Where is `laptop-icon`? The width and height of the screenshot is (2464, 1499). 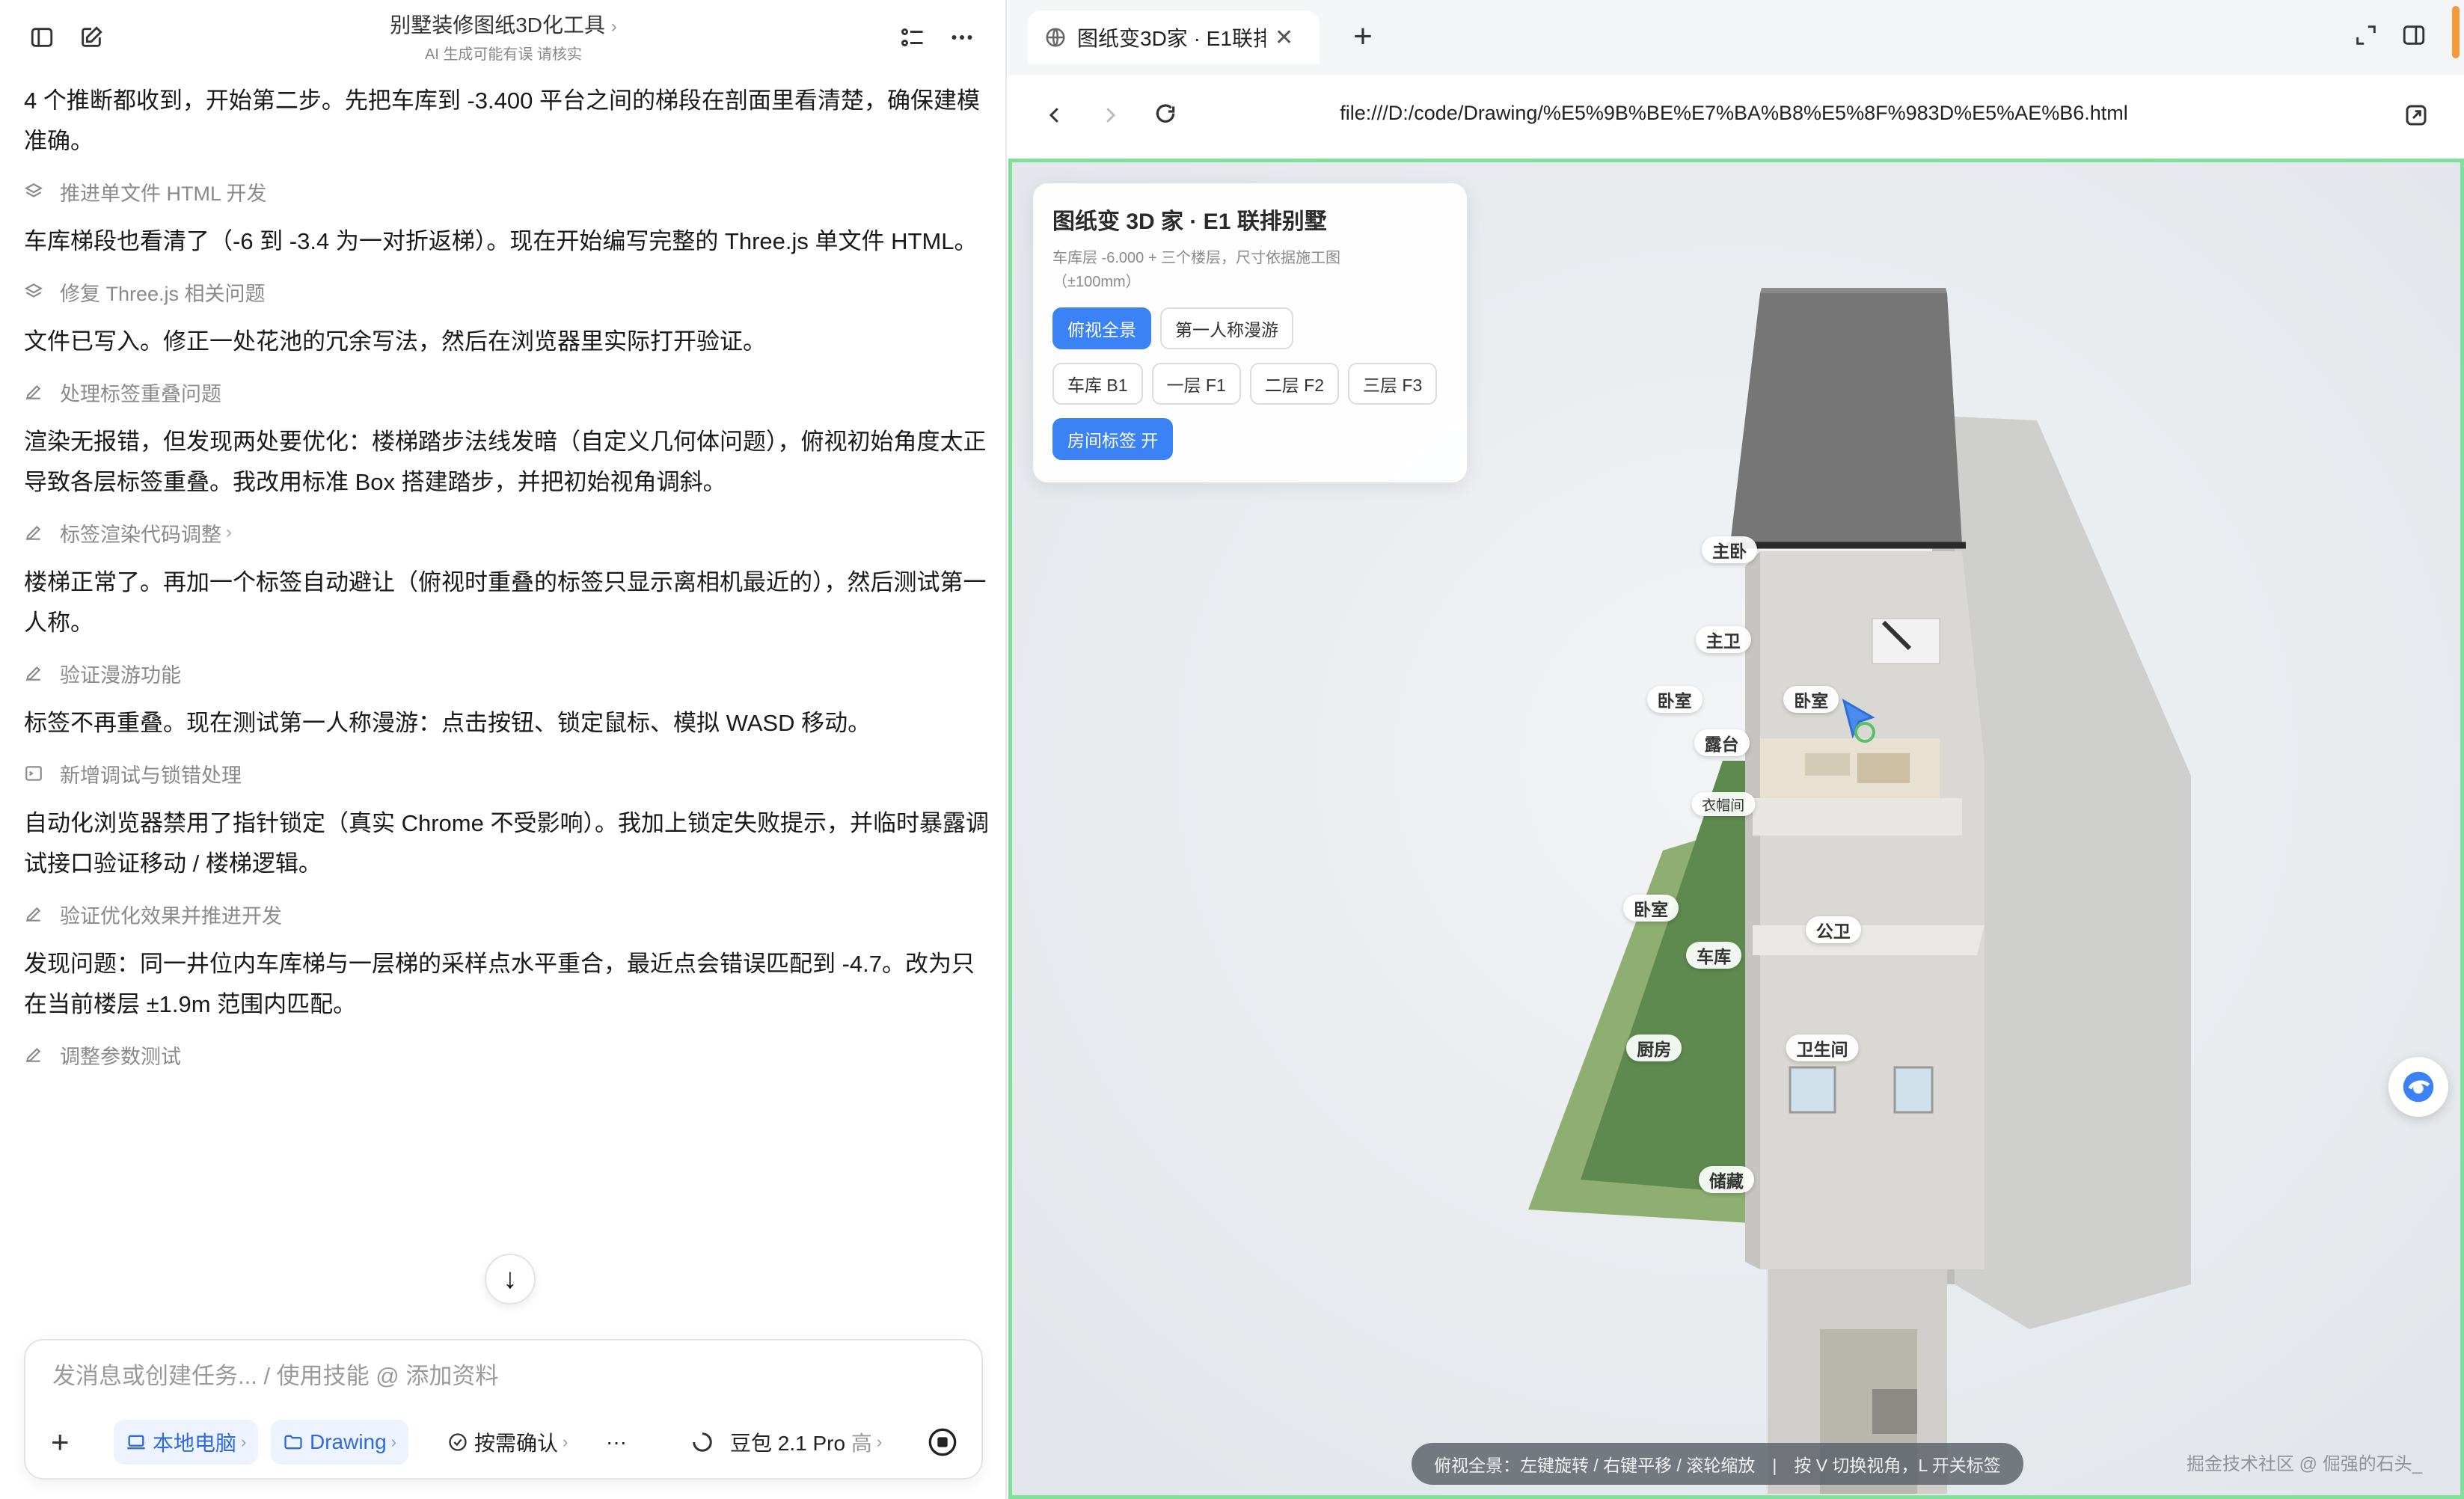
laptop-icon is located at coordinates (136, 1442).